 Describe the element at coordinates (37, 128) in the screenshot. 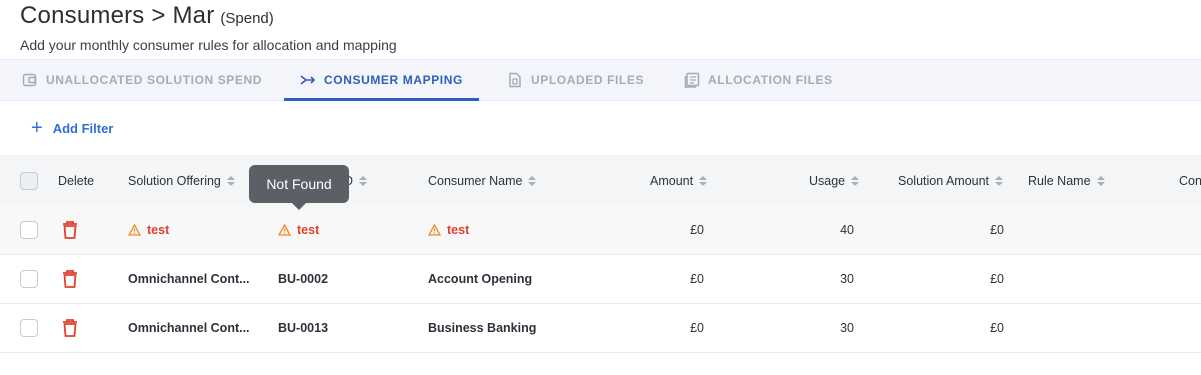

I see `plus-icon: +` at that location.